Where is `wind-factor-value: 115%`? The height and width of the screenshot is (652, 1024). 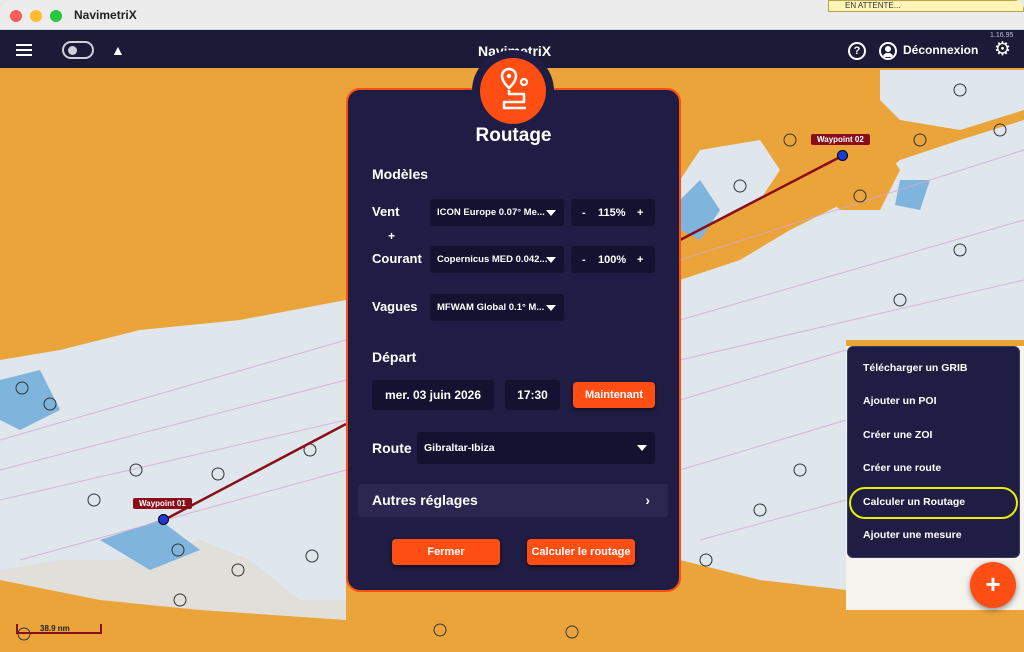
wind-factor-value: 115% is located at coordinates (612, 212).